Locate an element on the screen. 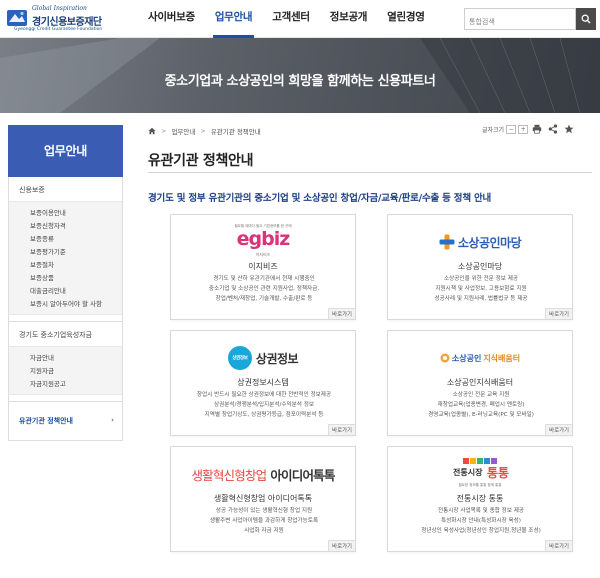 The width and height of the screenshot is (600, 578). card-description-line: 경기도 및 산하 유관기관에서 현재 시행중인 is located at coordinates (264, 279).